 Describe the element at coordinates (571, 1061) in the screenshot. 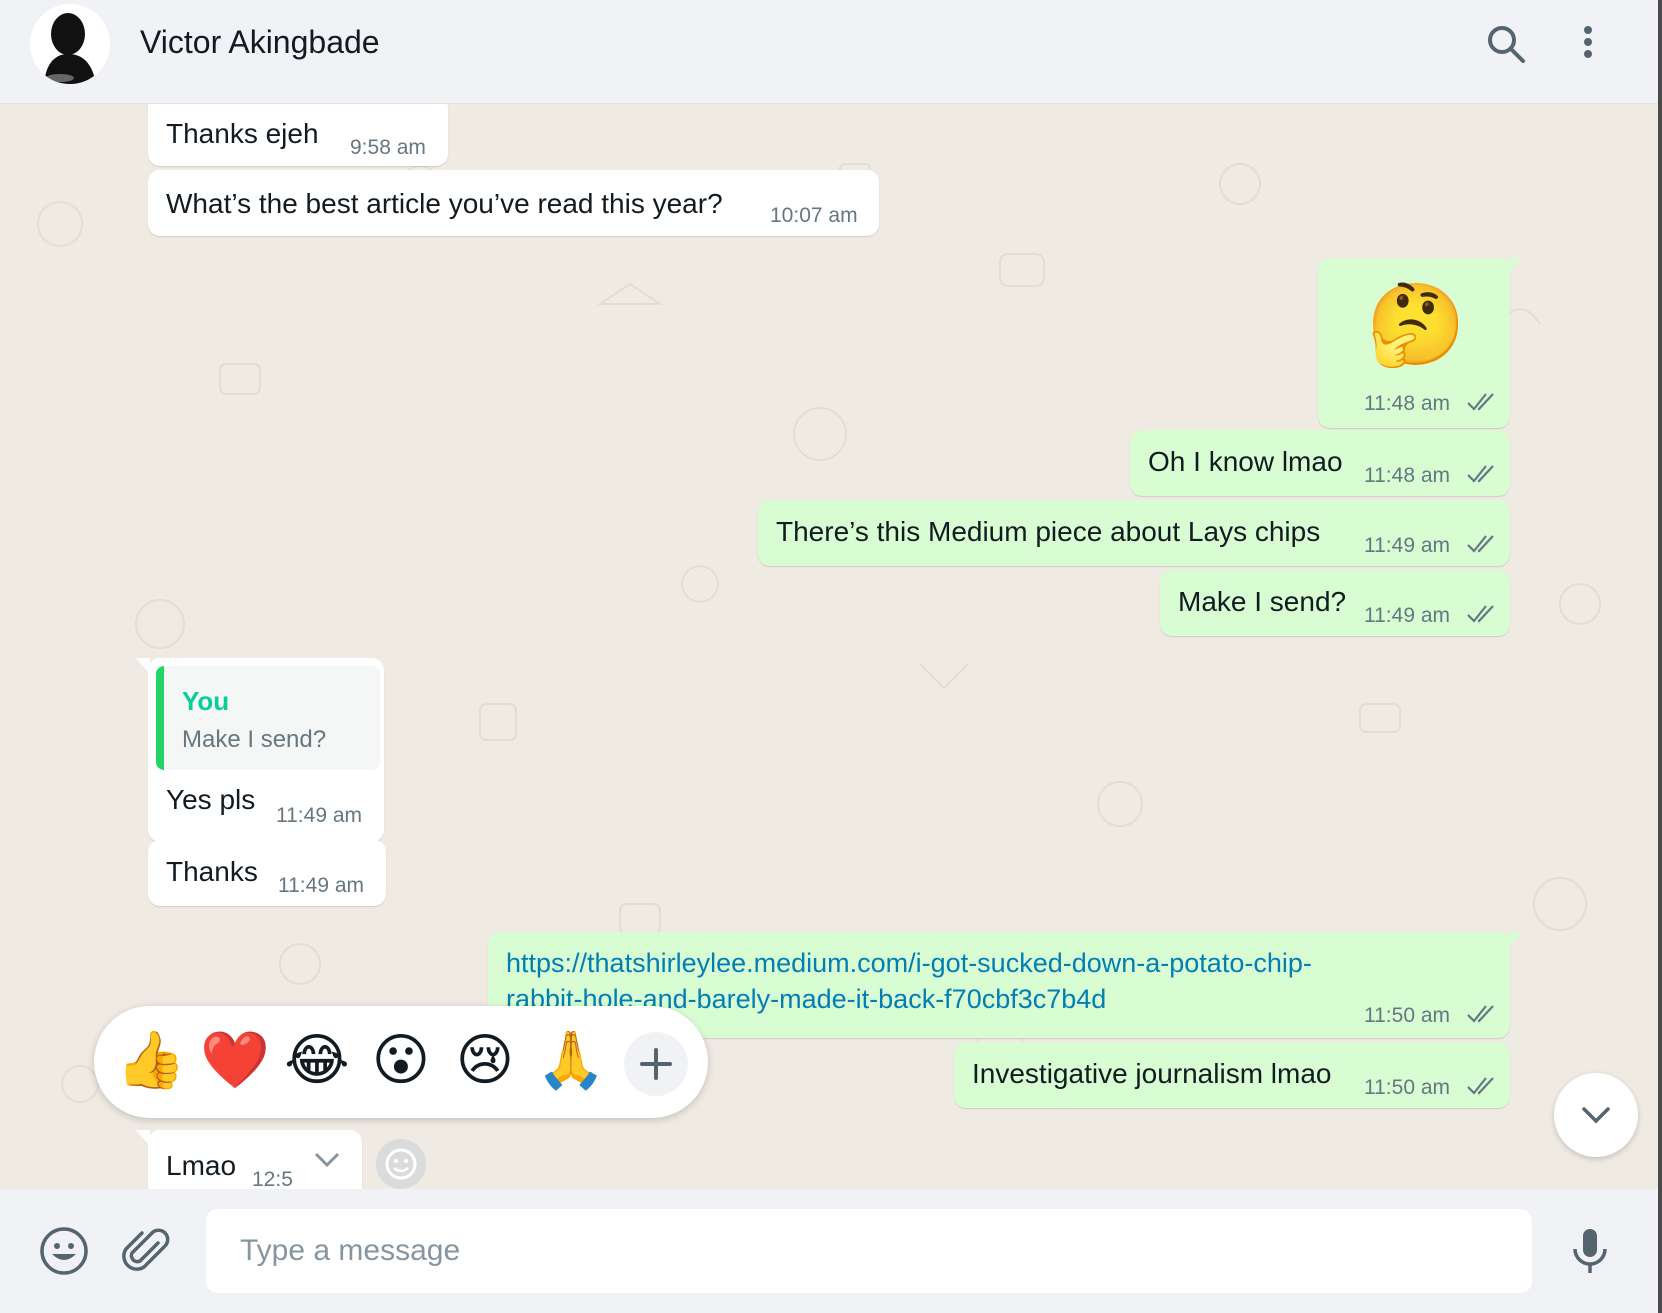

I see `reaction-pray: 🙏` at that location.